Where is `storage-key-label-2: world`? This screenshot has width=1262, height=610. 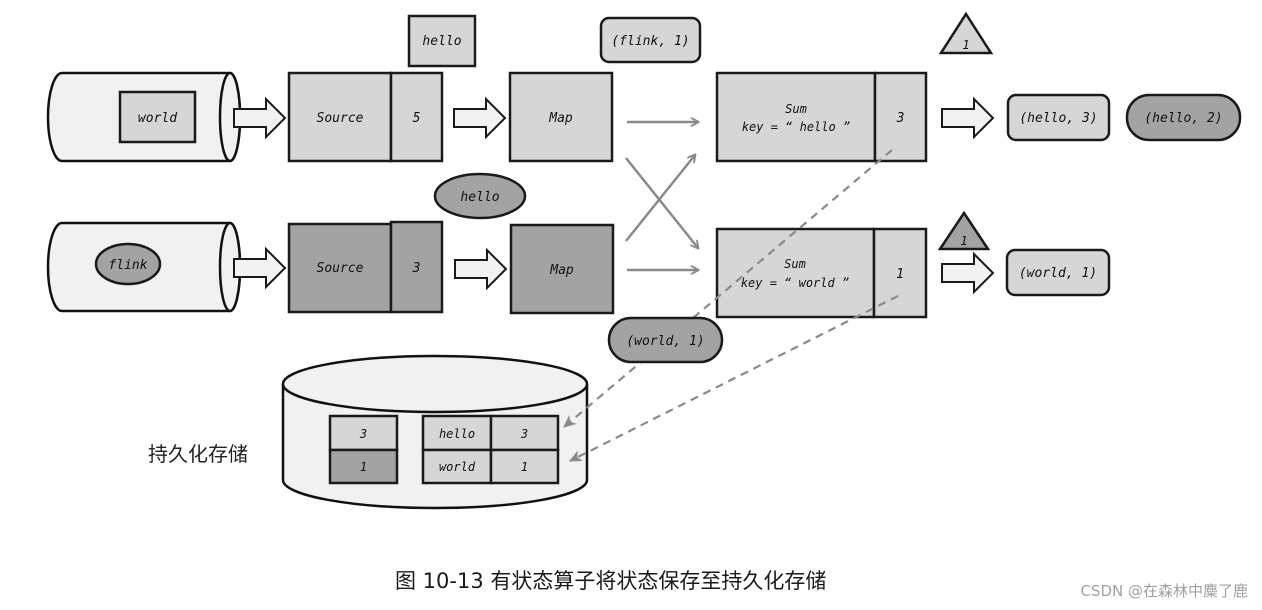 storage-key-label-2: world is located at coordinates (457, 467).